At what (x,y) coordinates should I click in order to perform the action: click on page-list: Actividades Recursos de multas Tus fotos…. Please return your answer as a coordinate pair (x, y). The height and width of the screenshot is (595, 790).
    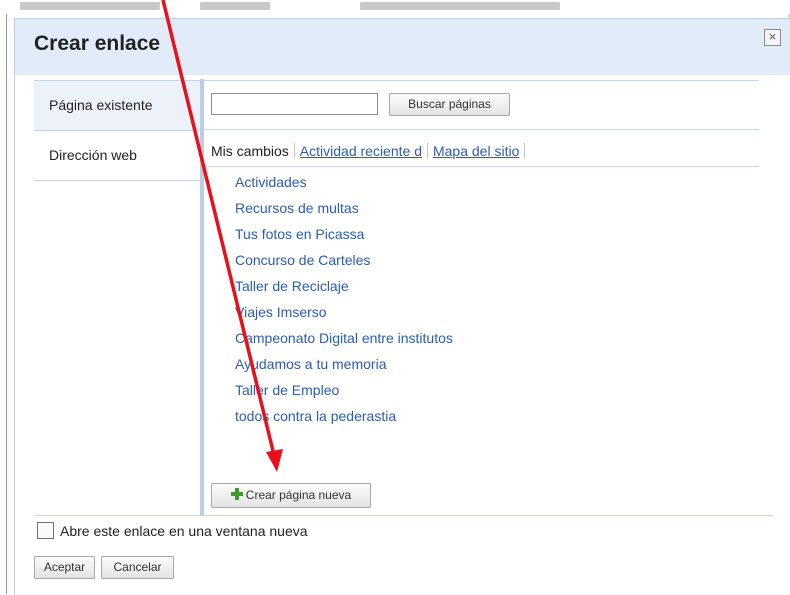
    Looking at the image, I should click on (344, 302).